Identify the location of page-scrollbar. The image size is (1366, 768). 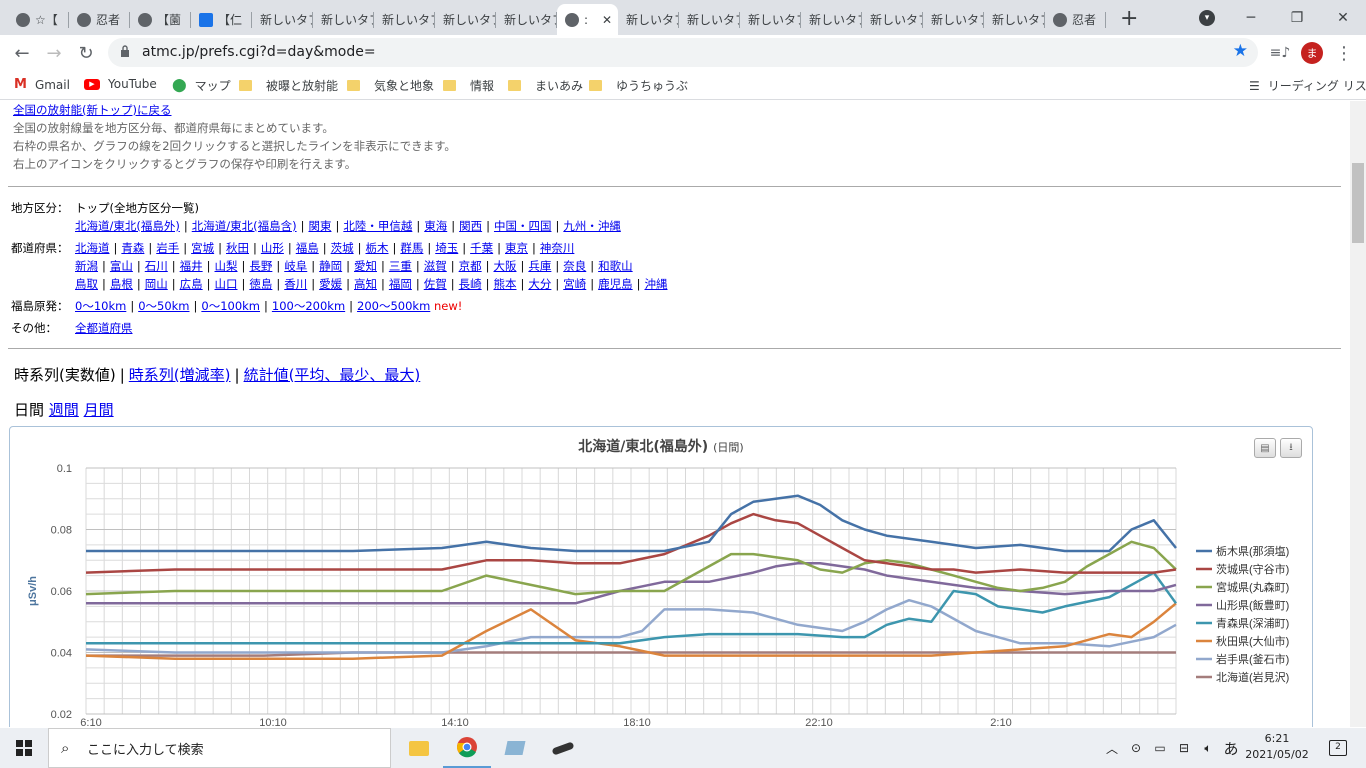
(1358, 414).